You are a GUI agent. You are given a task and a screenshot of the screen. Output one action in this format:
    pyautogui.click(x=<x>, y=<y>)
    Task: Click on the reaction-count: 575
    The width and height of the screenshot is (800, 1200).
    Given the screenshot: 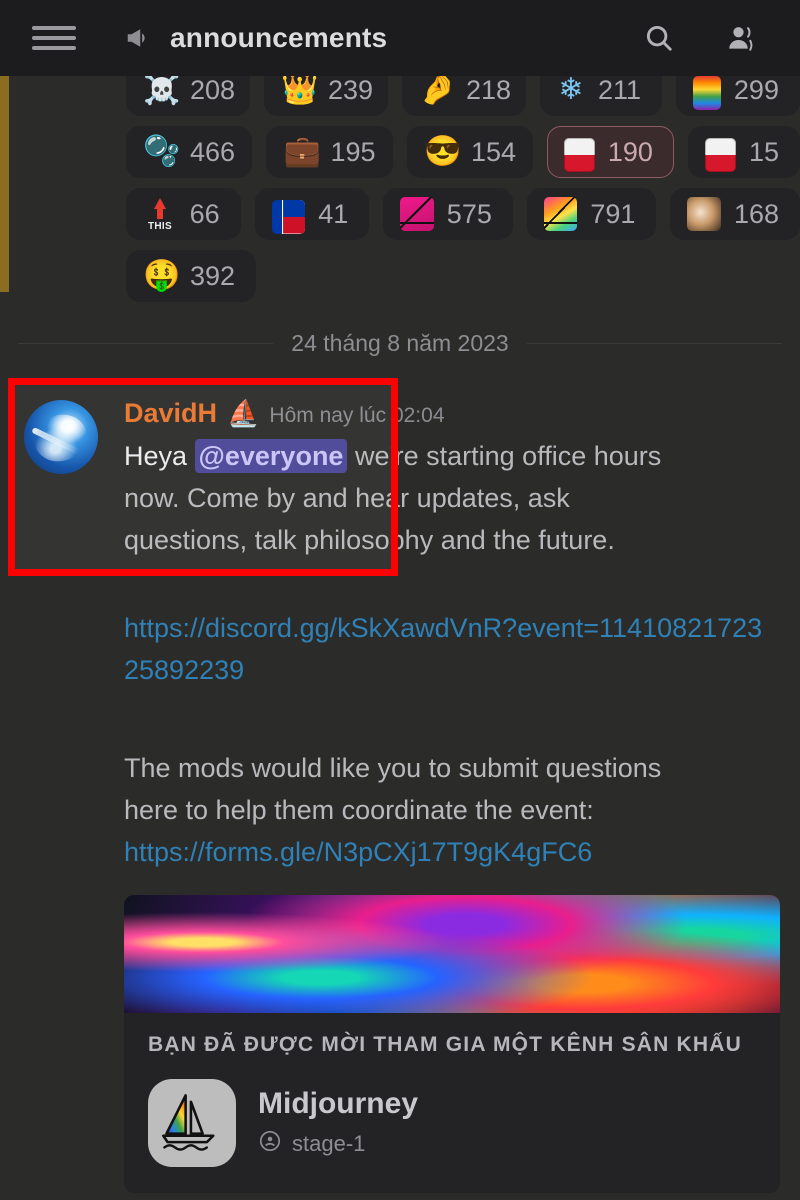 What is the action you would take?
    pyautogui.click(x=469, y=213)
    